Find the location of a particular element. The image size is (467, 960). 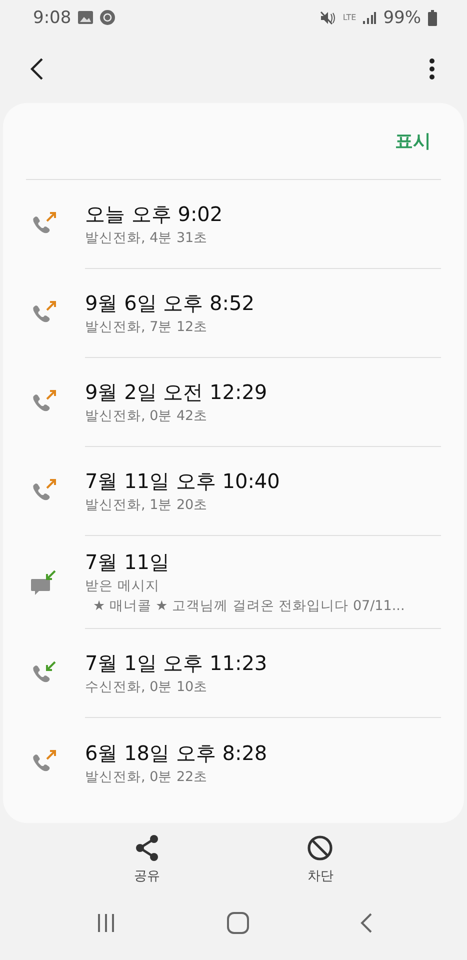

share-icon is located at coordinates (146, 848).